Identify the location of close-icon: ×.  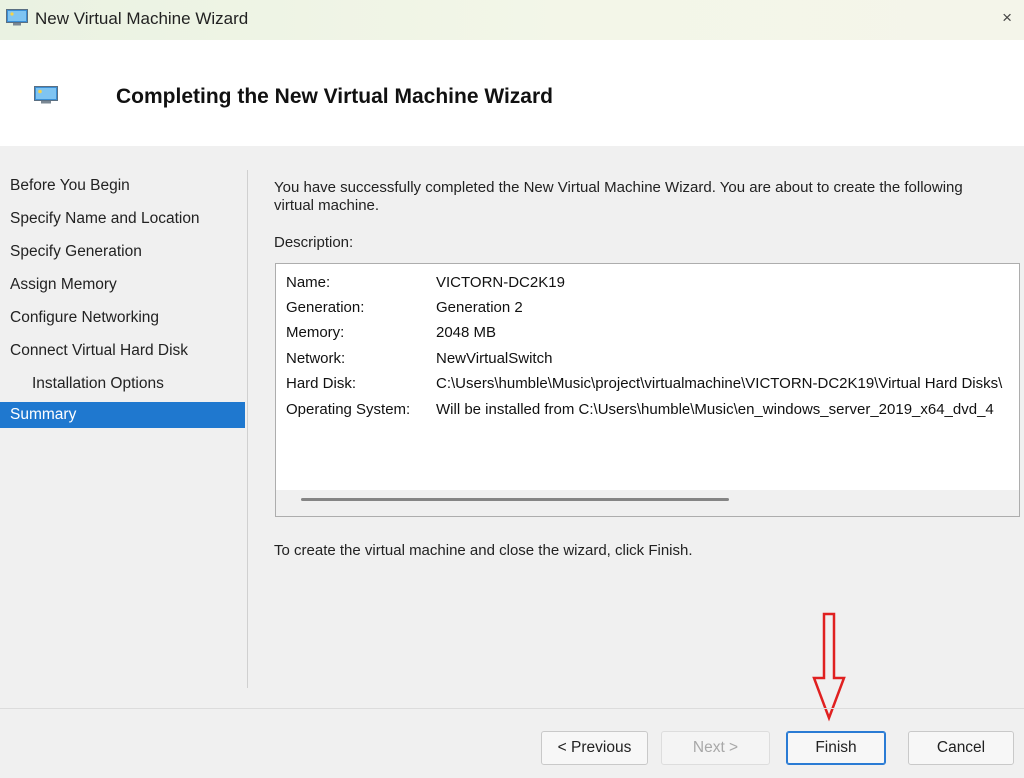
(1007, 18).